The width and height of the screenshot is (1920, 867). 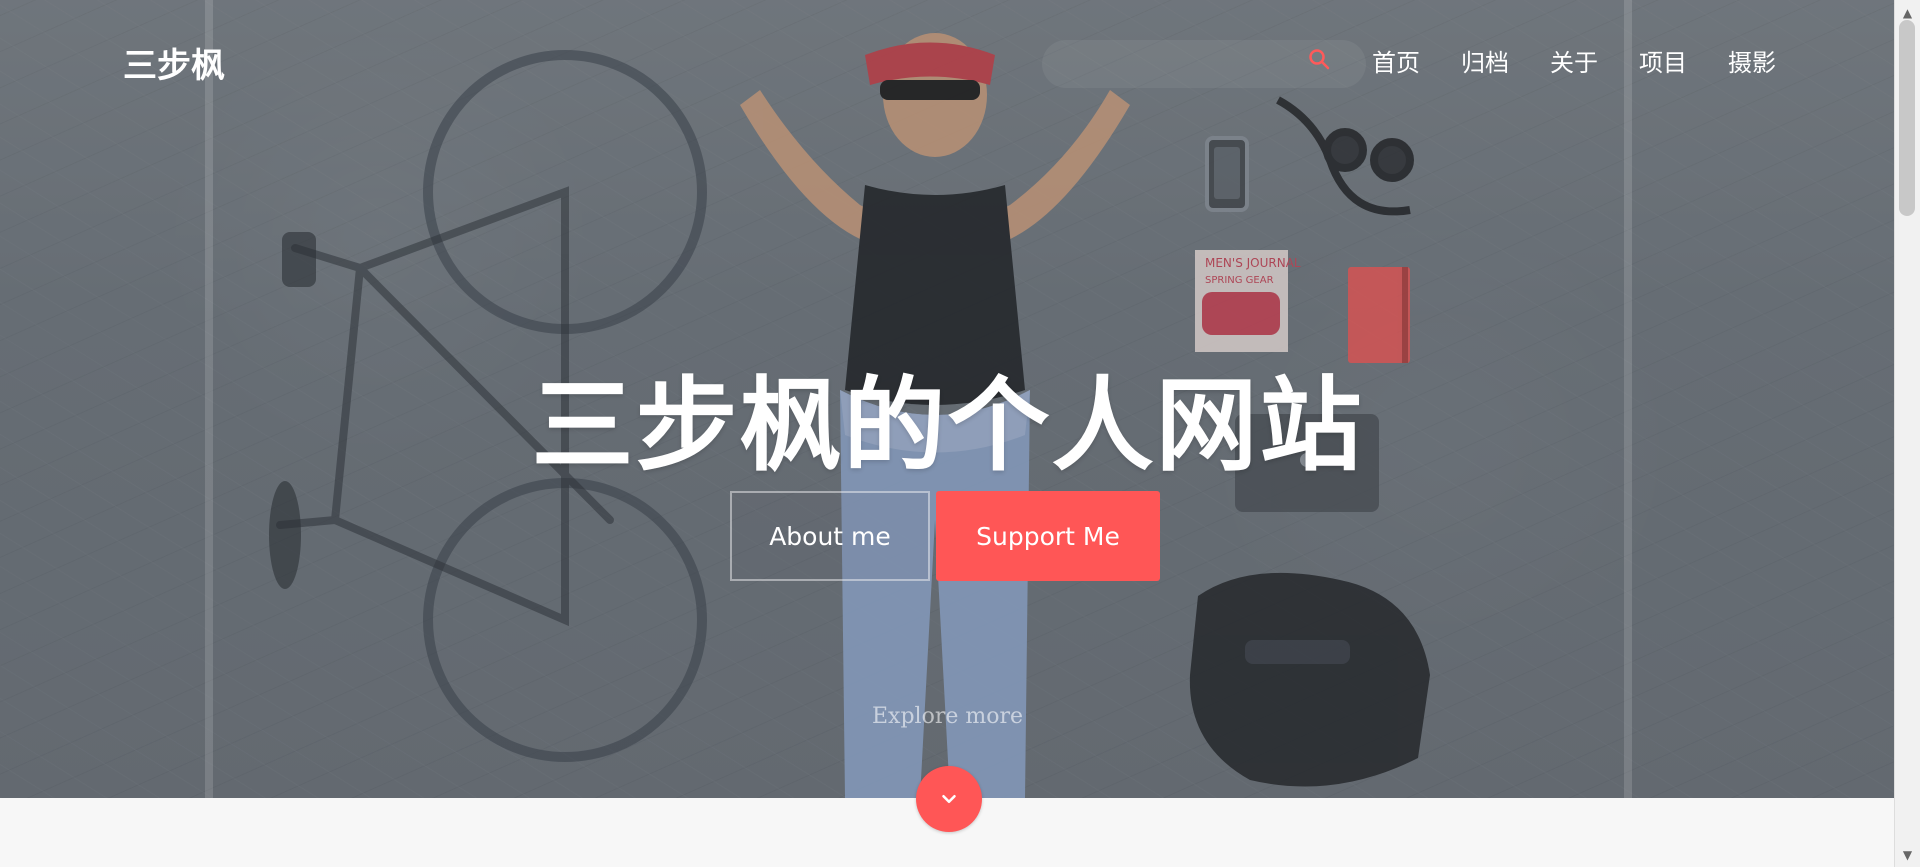 I want to click on scroll-down-icon: ▼, so click(x=1907, y=854).